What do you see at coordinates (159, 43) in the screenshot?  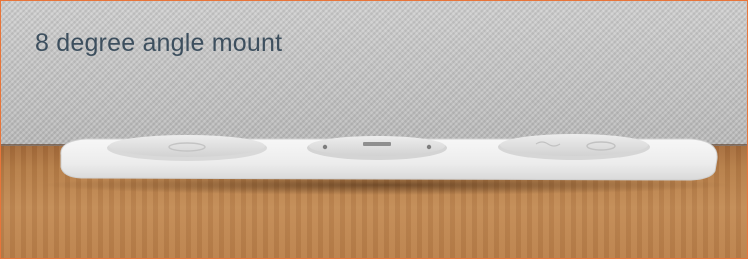 I see `caption-text: 8 degree angle mount` at bounding box center [159, 43].